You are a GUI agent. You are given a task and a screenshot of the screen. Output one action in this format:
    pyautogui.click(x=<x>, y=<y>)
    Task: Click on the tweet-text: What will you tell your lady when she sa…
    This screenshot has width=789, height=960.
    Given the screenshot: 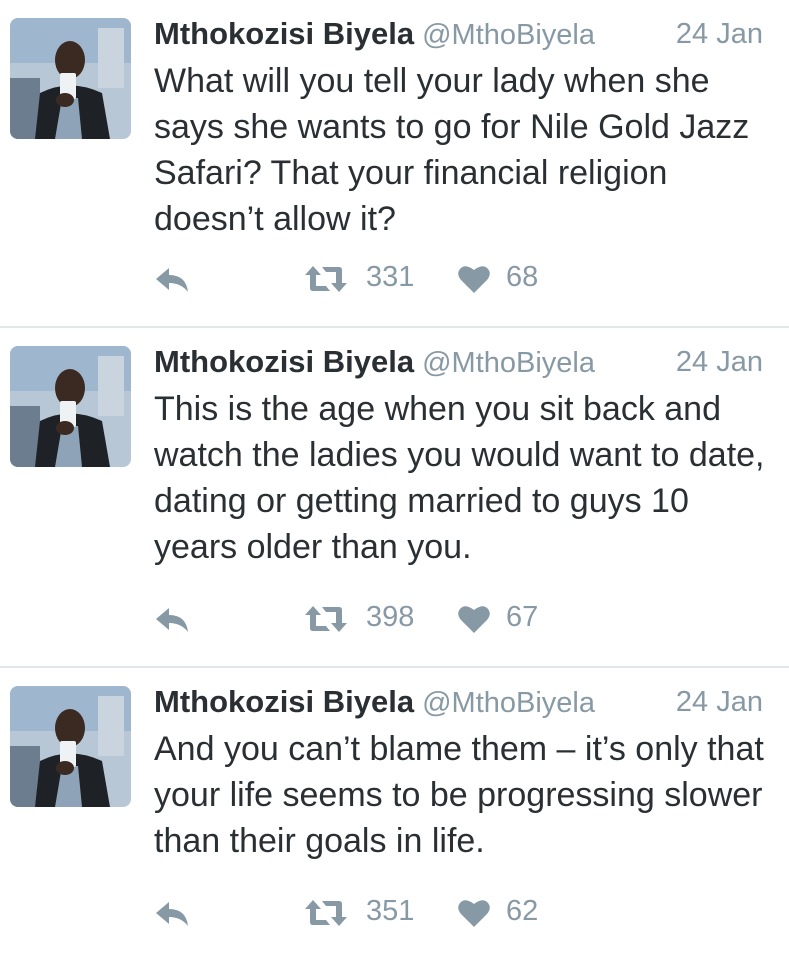 What is the action you would take?
    pyautogui.click(x=452, y=150)
    